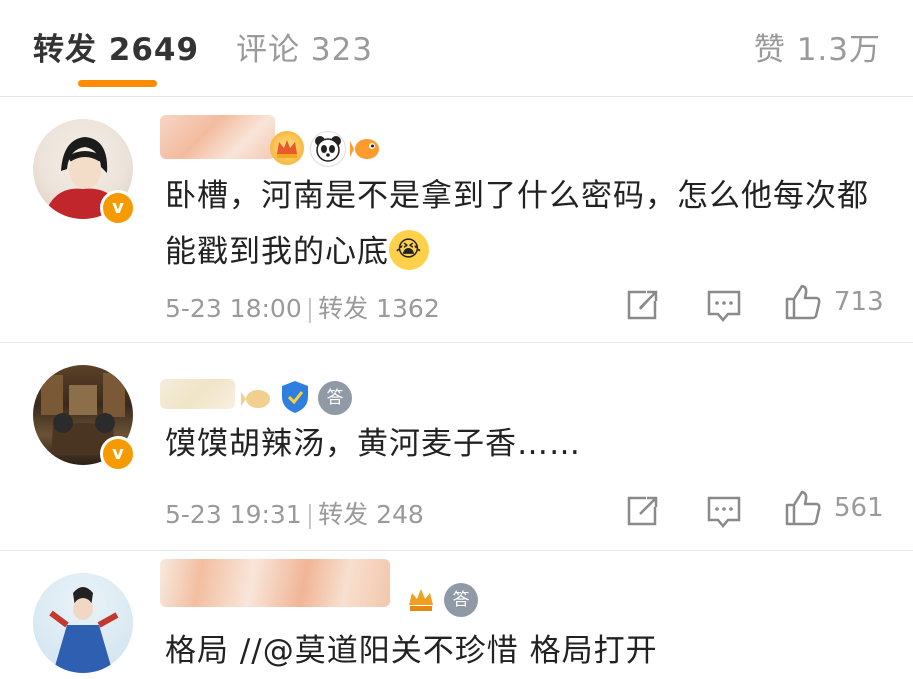  I want to click on tab-comments: 评论 323, so click(304, 46).